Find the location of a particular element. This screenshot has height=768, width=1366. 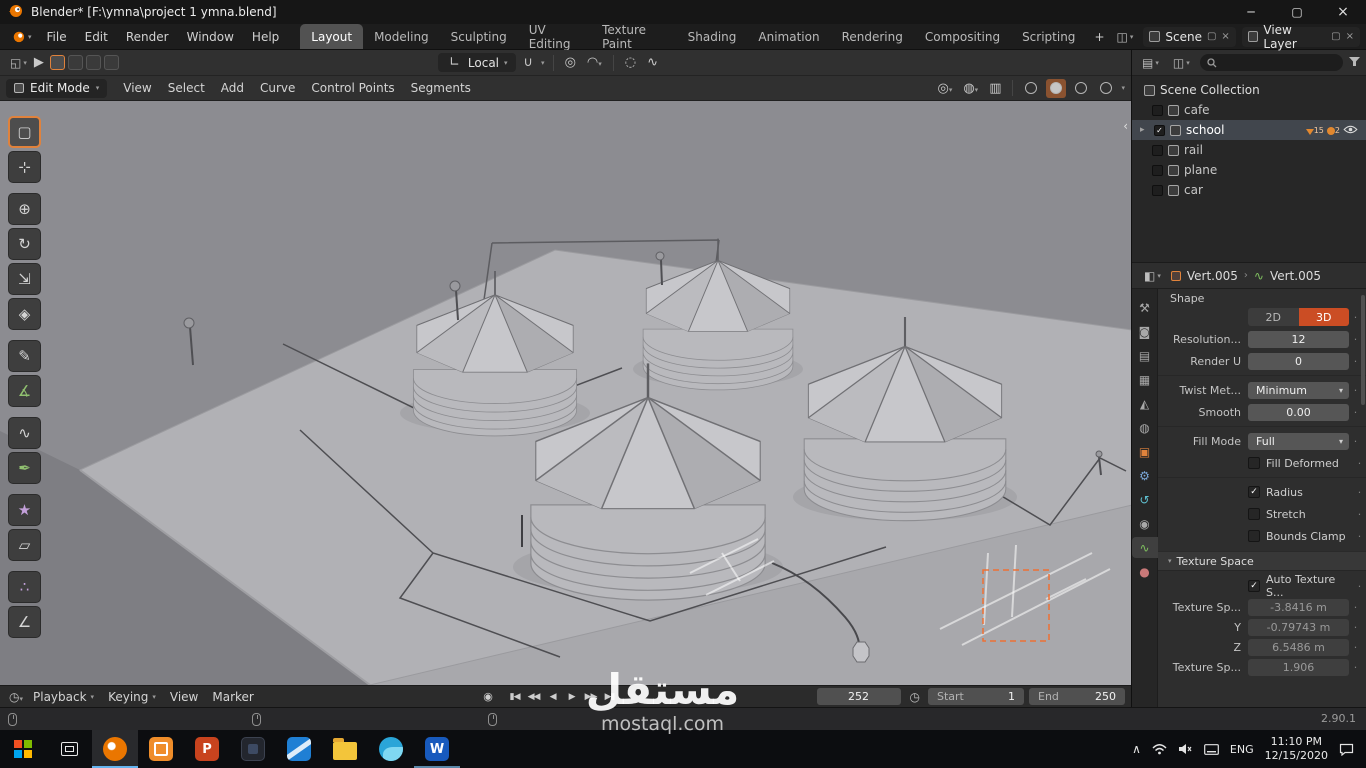

shading-material-button is located at coordinates (1081, 88).